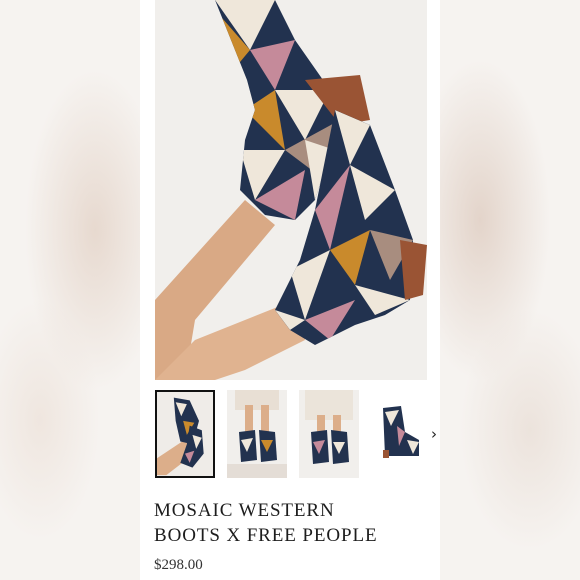 The width and height of the screenshot is (580, 580). What do you see at coordinates (266, 535) in the screenshot?
I see `product-title-line2: BOOTS X FREE PEOPLE` at bounding box center [266, 535].